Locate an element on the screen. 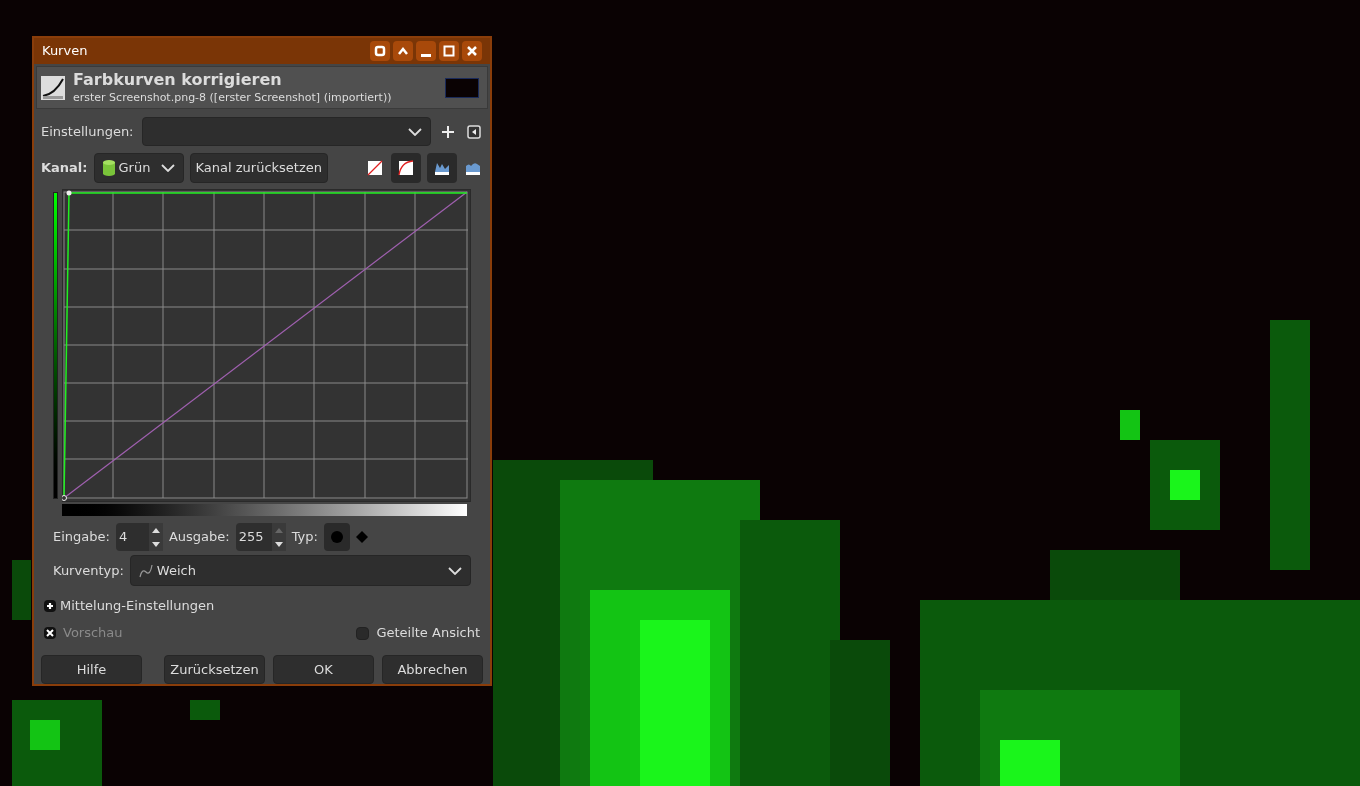 The image size is (1360, 786). input-spinbox: 4 is located at coordinates (139, 537).